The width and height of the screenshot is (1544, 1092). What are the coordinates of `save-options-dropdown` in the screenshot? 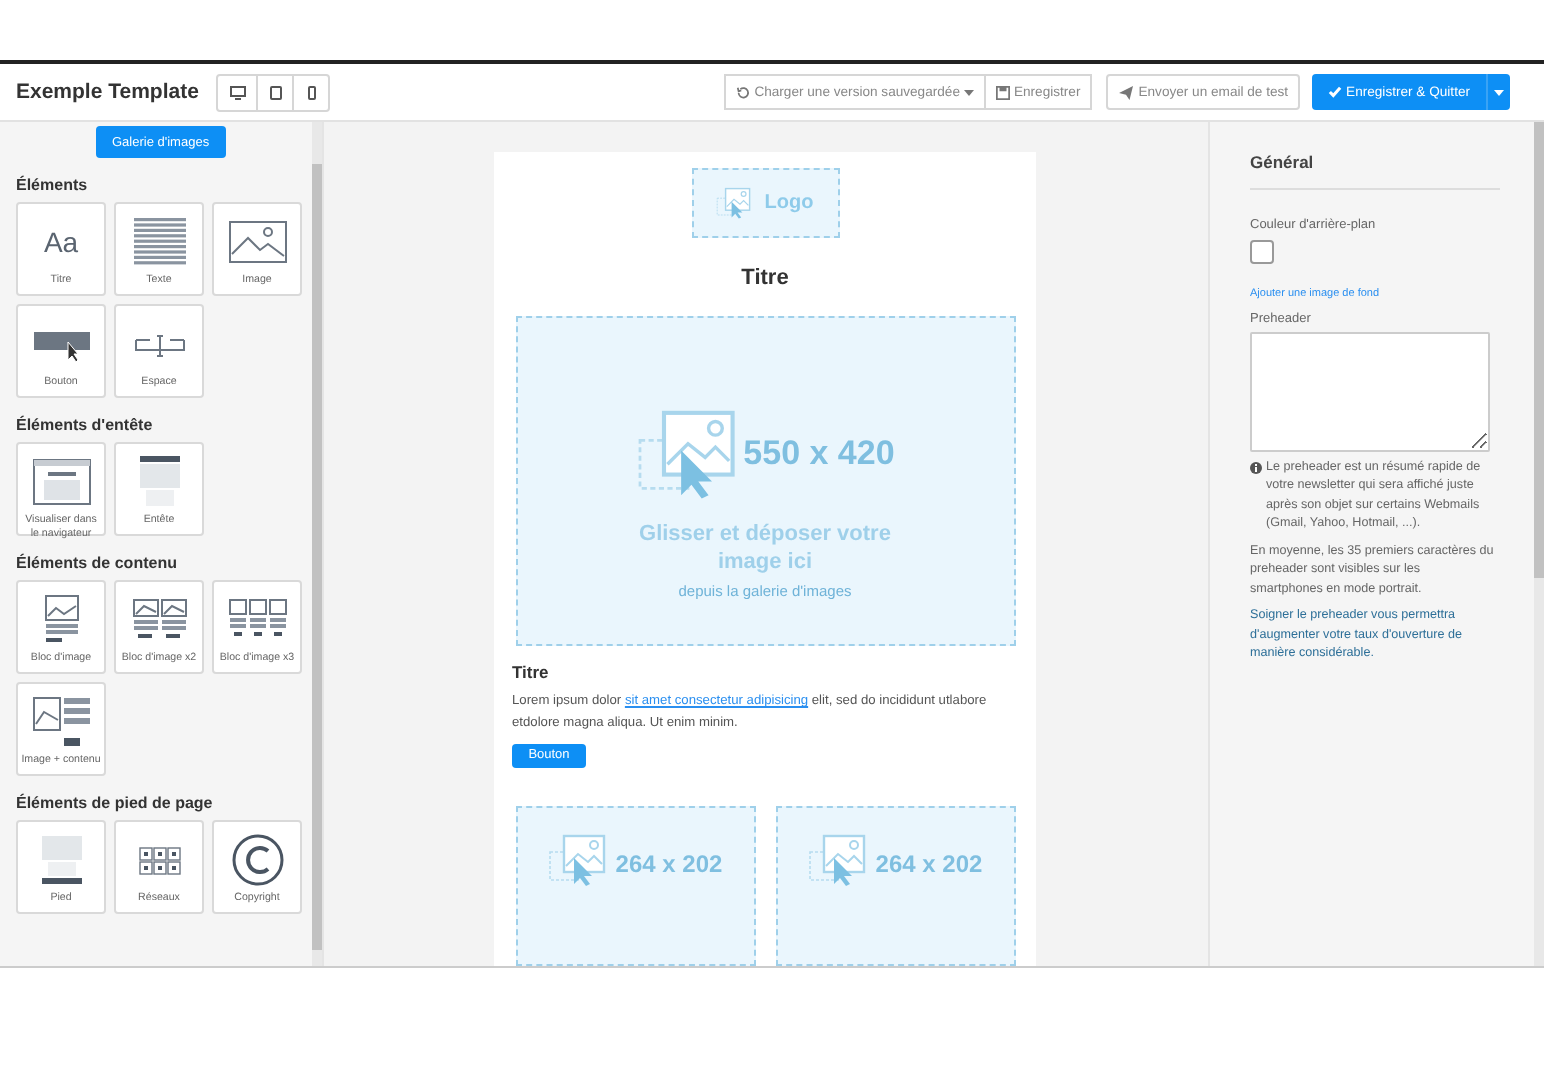 It's located at (1498, 92).